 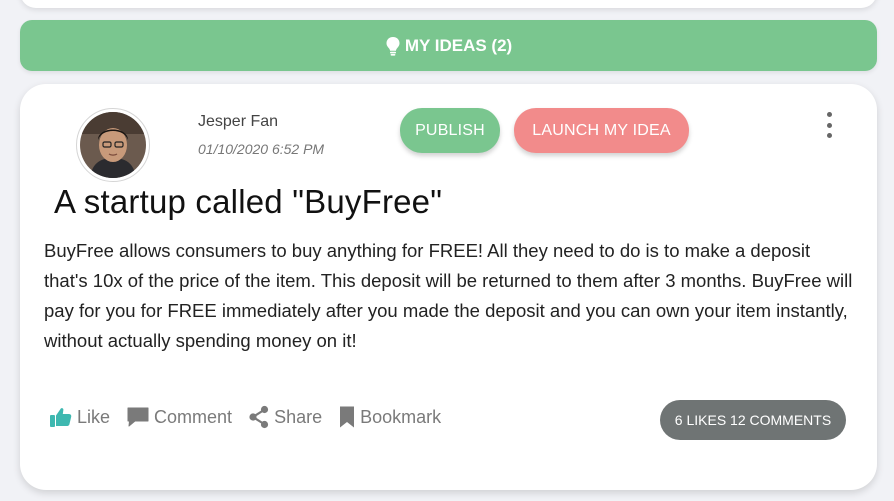 What do you see at coordinates (401, 416) in the screenshot?
I see `bookmark-label: Bookmark` at bounding box center [401, 416].